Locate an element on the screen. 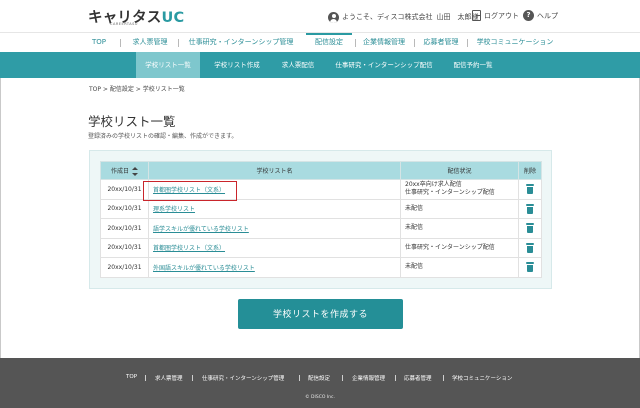 Image resolution: width=640 pixels, height=408 pixels. main-nav-top: TOP is located at coordinates (99, 43).